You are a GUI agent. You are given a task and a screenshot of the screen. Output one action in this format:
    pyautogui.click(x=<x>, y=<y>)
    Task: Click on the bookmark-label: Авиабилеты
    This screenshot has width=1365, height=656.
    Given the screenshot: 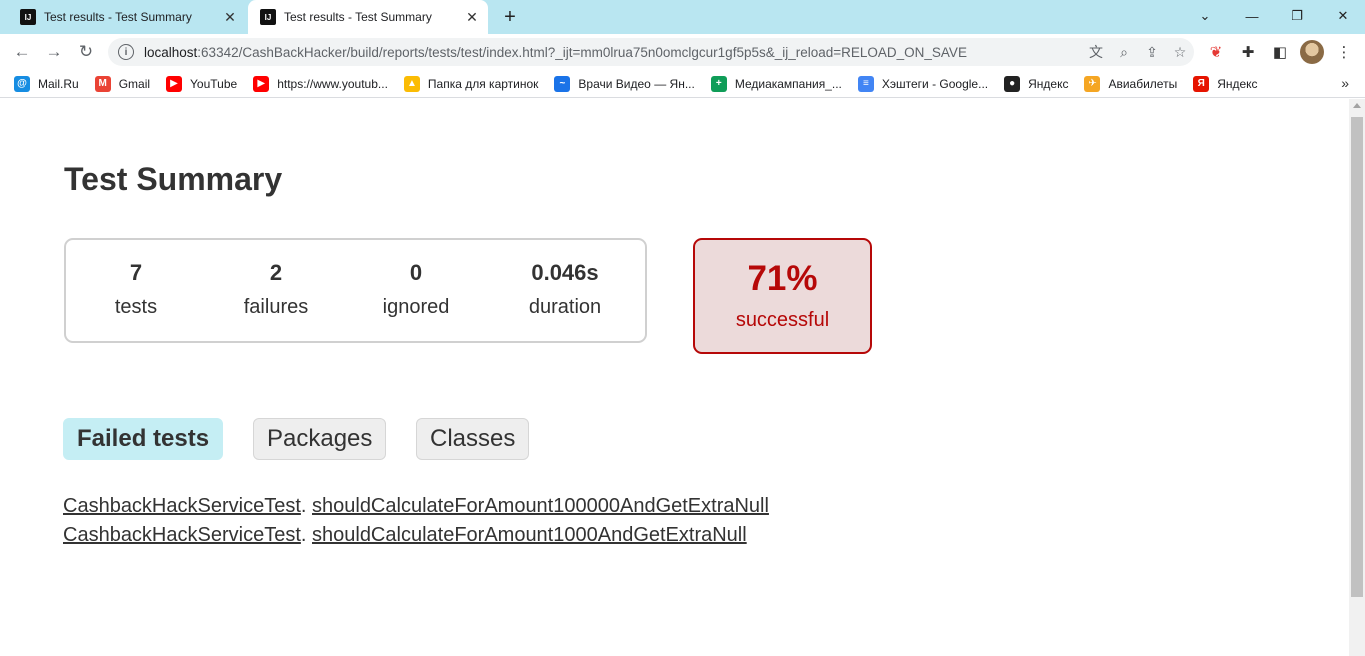 What is the action you would take?
    pyautogui.click(x=1143, y=83)
    